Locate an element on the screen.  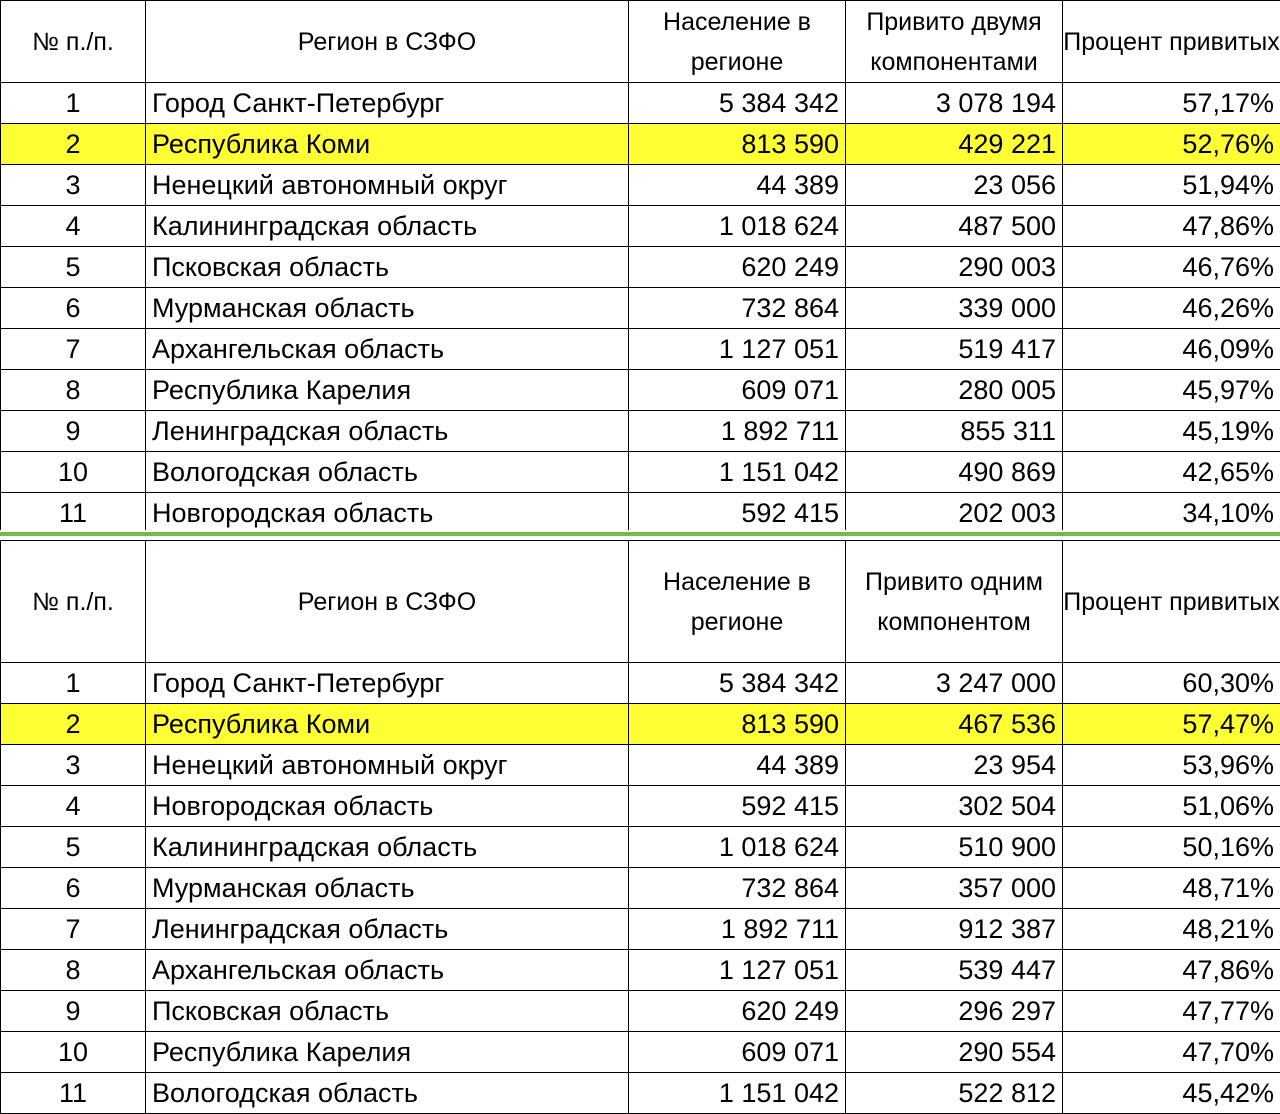
cell-vaccinated: 3 247 000 is located at coordinates (954, 683).